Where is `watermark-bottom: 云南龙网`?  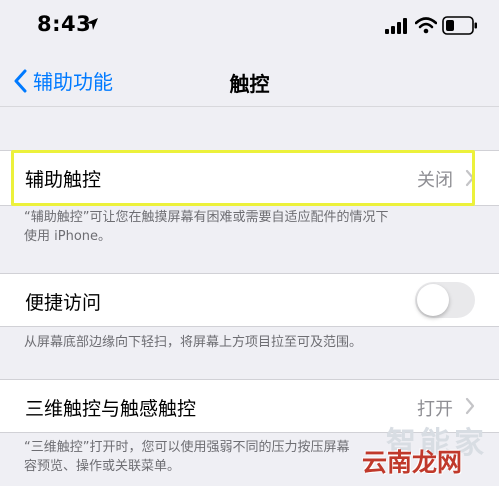 watermark-bottom: 云南龙网 is located at coordinates (412, 462).